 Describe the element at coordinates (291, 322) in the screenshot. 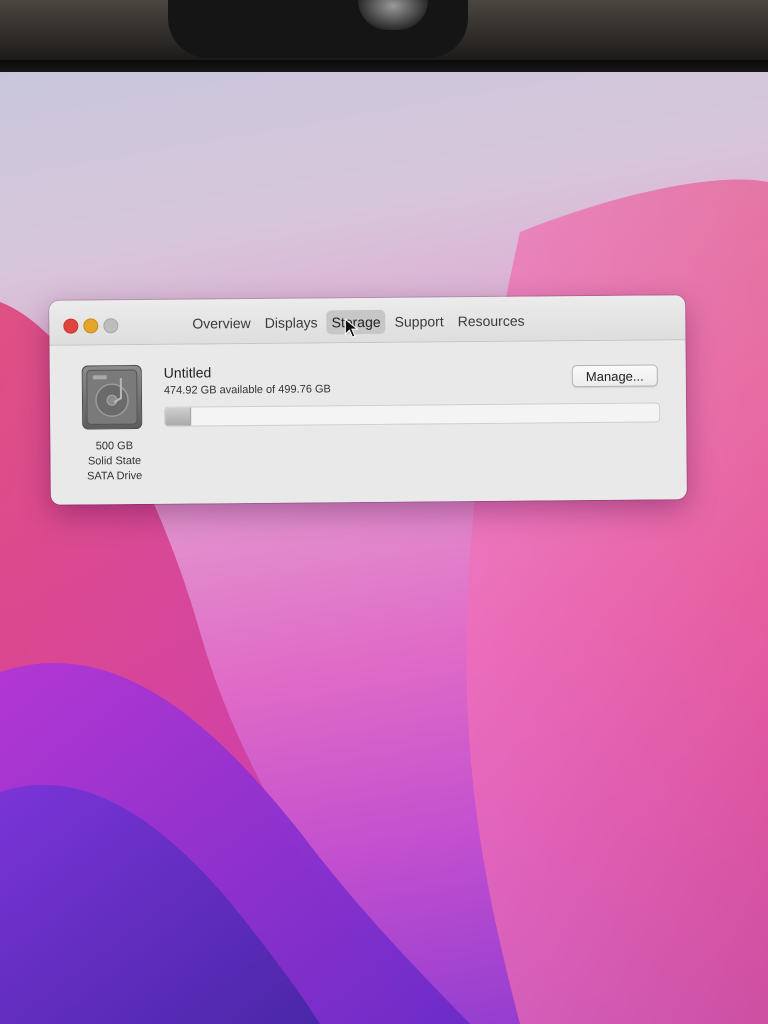

I see `tab-displays: Displays` at that location.